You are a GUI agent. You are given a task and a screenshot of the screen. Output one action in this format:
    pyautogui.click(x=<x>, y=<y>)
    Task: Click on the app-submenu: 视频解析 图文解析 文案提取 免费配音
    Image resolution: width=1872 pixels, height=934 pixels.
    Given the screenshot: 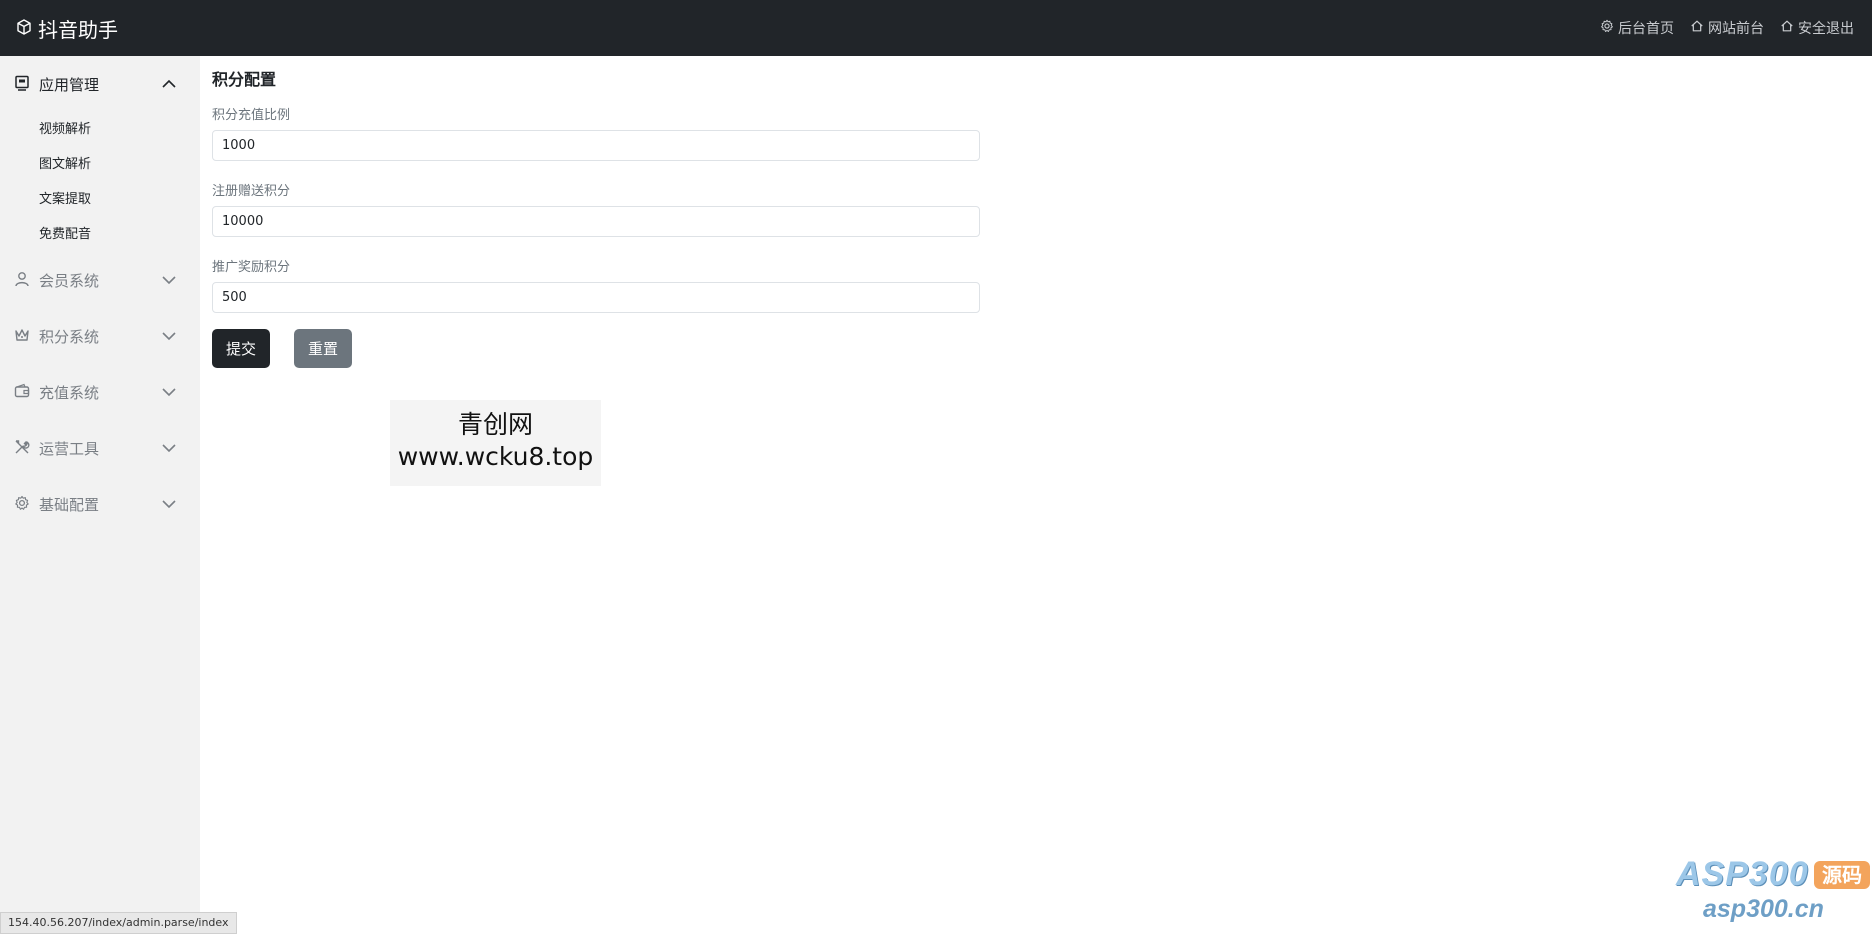 What is the action you would take?
    pyautogui.click(x=100, y=182)
    